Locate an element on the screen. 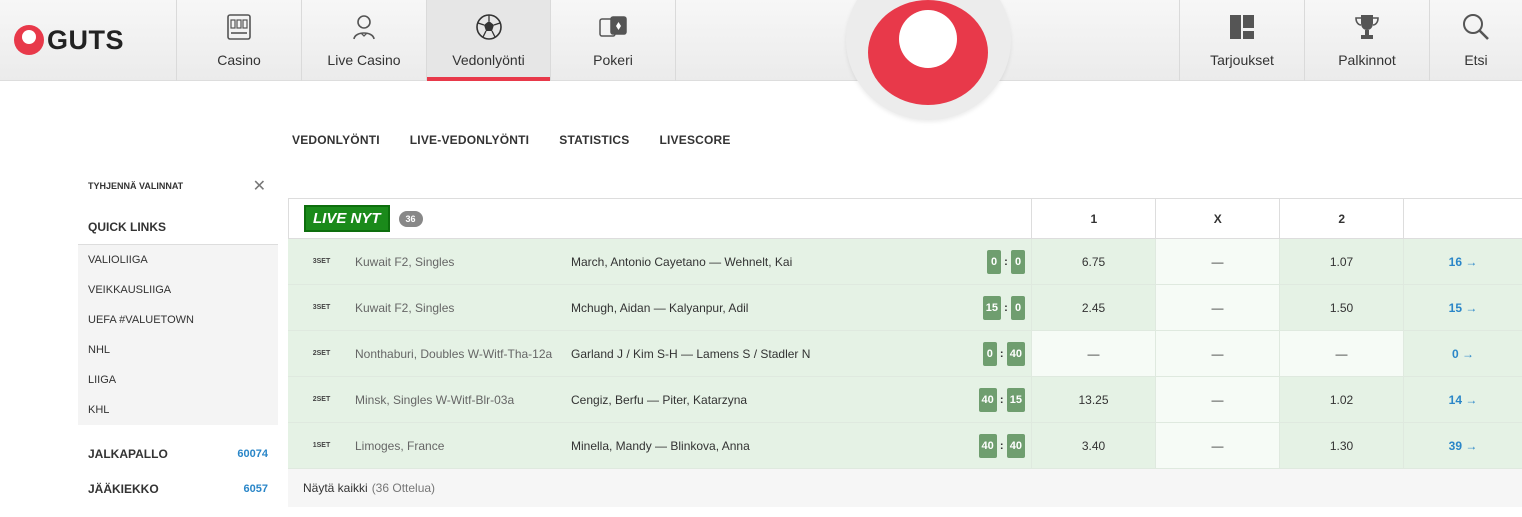  guts-logo: GUTS is located at coordinates (69, 40).